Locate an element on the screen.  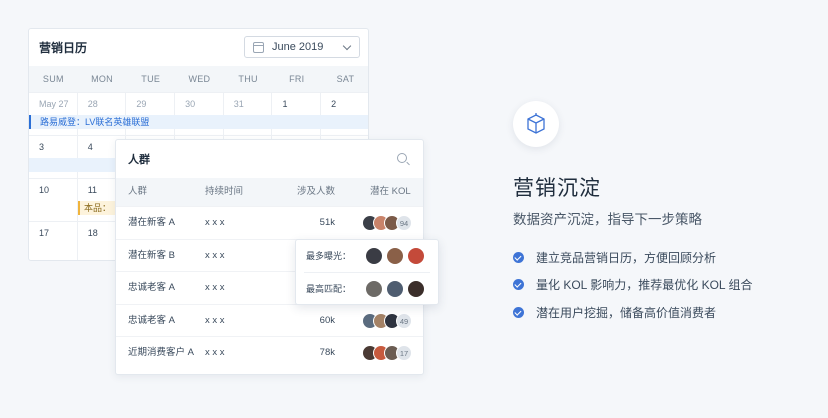
calendar-icon is located at coordinates (258, 47).